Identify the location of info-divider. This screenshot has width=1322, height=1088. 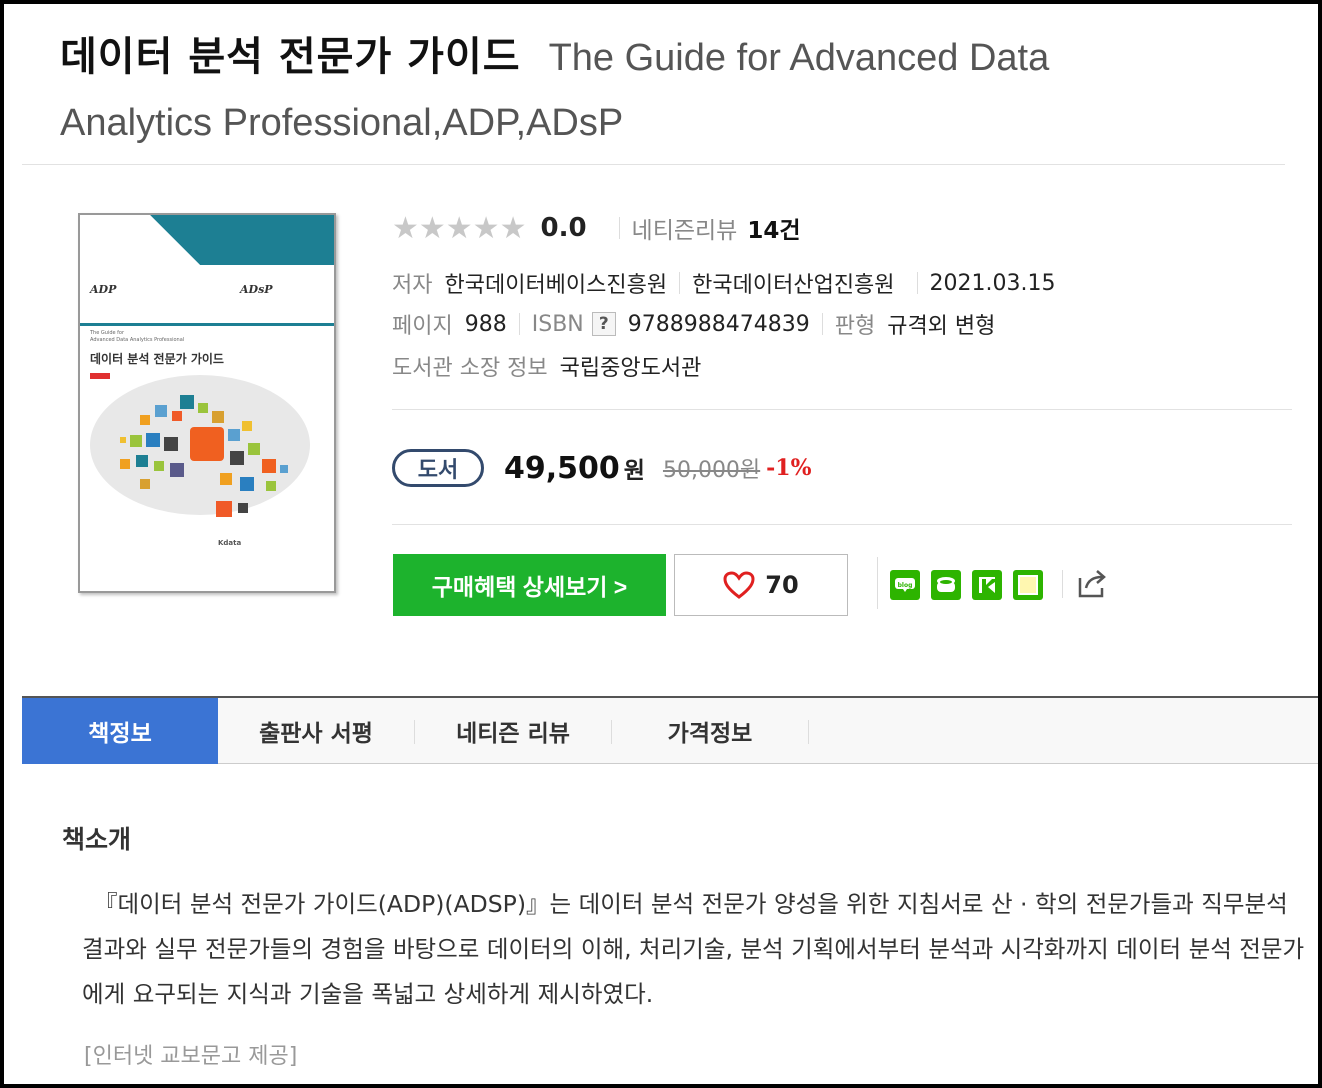
(842, 409).